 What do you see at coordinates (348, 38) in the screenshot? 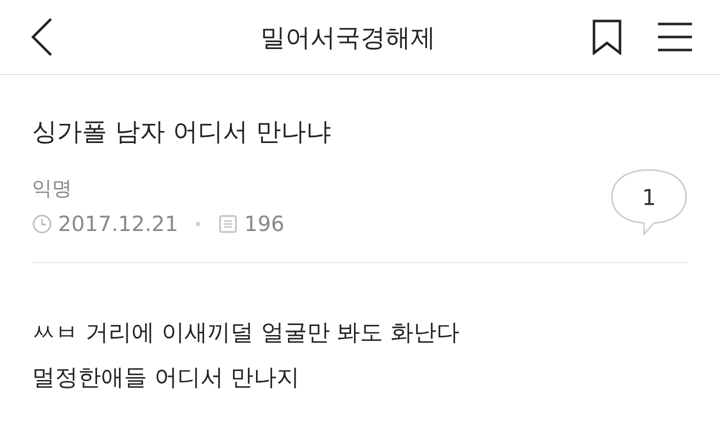
I see `board-title: 밀어서국경해제` at bounding box center [348, 38].